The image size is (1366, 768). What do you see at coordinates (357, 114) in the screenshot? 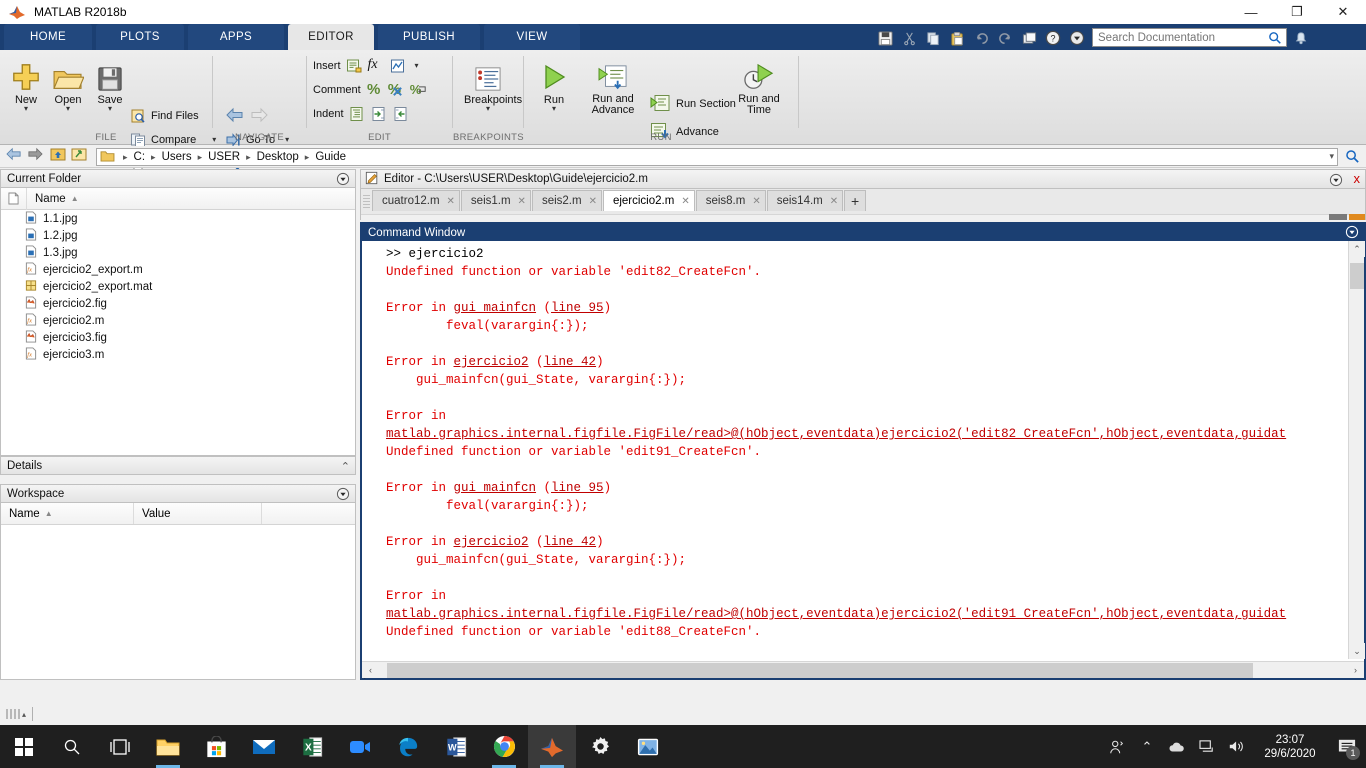
I see `smart-indent-icon` at bounding box center [357, 114].